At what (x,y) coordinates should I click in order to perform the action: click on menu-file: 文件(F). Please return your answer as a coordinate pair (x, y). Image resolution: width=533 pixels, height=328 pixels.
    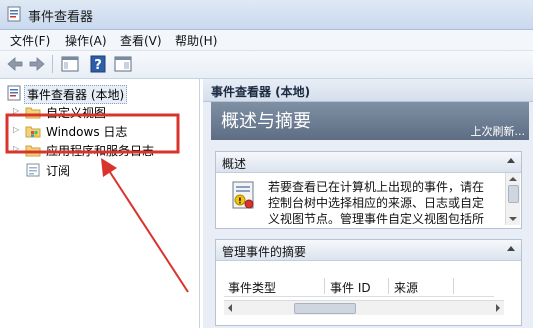
    Looking at the image, I should click on (30, 40).